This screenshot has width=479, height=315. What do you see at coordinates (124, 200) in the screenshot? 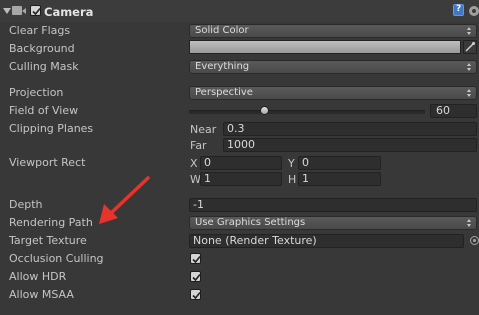
I see `annotation-arrow-icon` at bounding box center [124, 200].